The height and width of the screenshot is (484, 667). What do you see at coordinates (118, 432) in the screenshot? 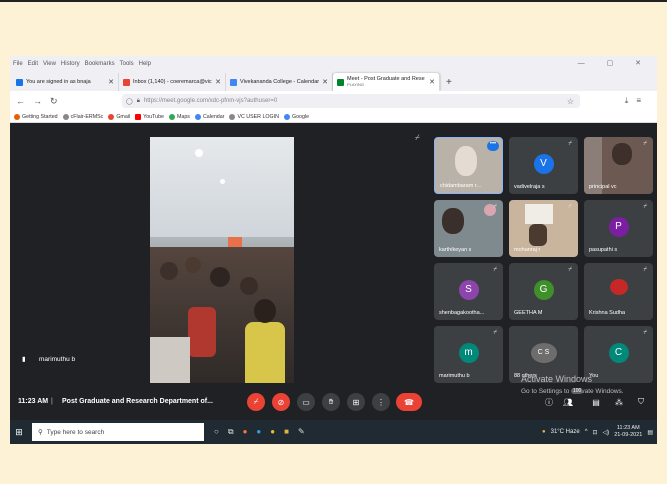
I see `taskbar-search-box: ⚲ Type here to search` at bounding box center [118, 432].